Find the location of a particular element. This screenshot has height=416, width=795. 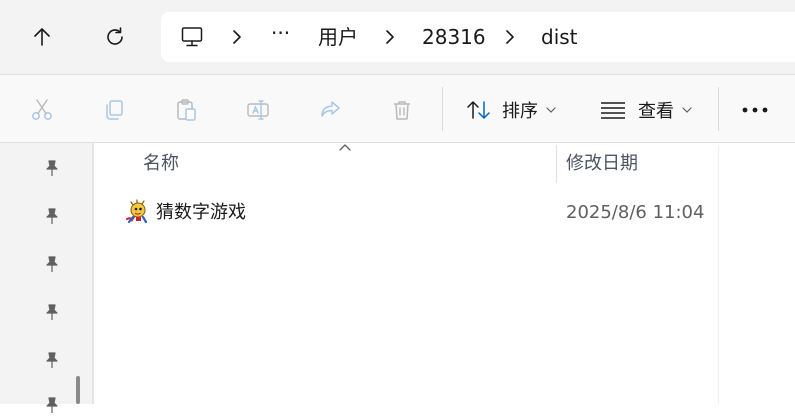

game-app-icon is located at coordinates (137, 212).